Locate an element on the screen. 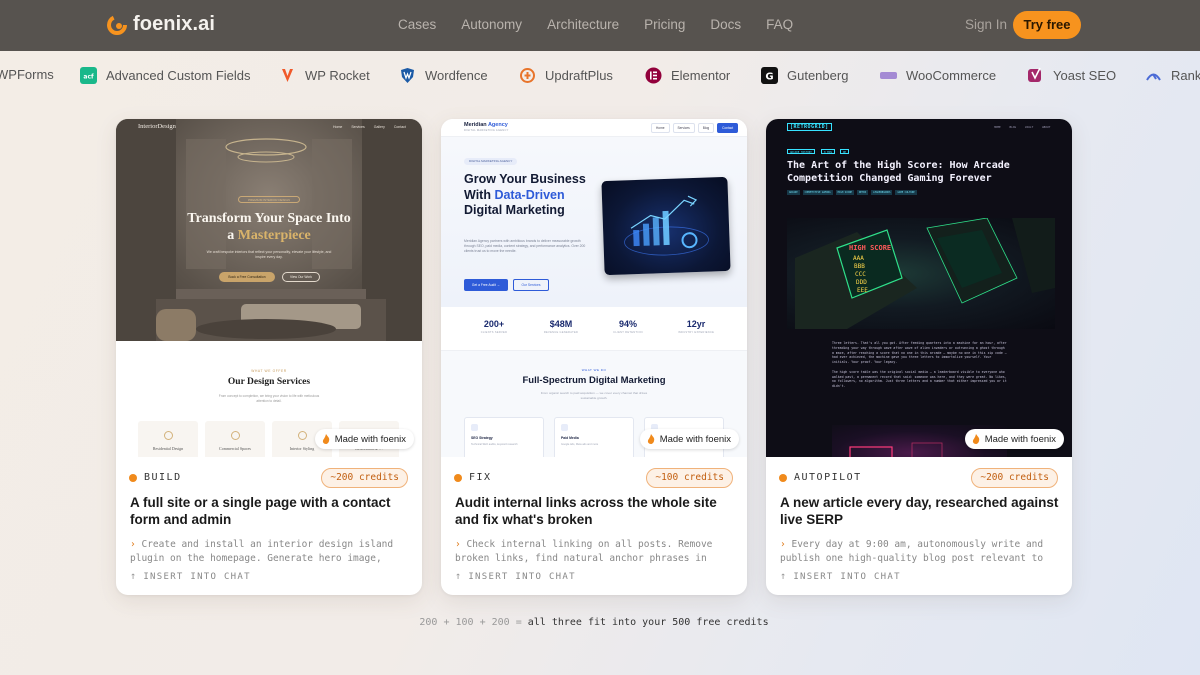 The image size is (1200, 675). preview-stat: 12yr INDUSTRY EXPERIENCE is located at coordinates (696, 326).